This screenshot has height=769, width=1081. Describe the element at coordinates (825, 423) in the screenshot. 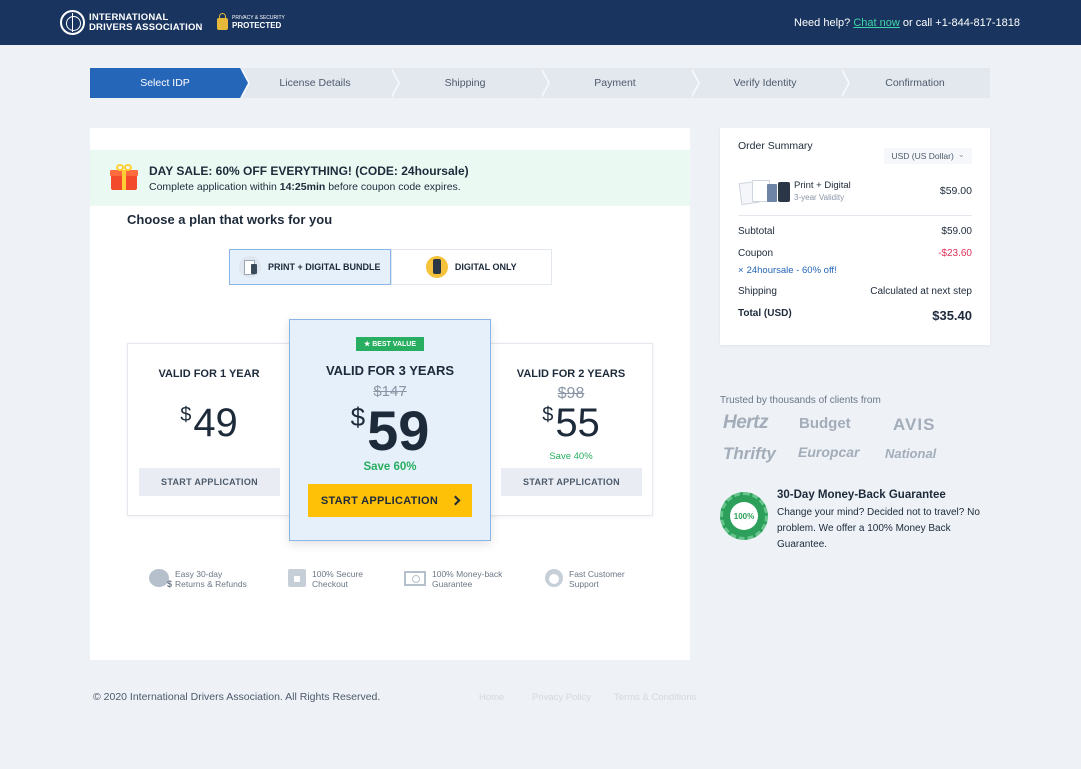

I see `budget-logo: Budget` at that location.